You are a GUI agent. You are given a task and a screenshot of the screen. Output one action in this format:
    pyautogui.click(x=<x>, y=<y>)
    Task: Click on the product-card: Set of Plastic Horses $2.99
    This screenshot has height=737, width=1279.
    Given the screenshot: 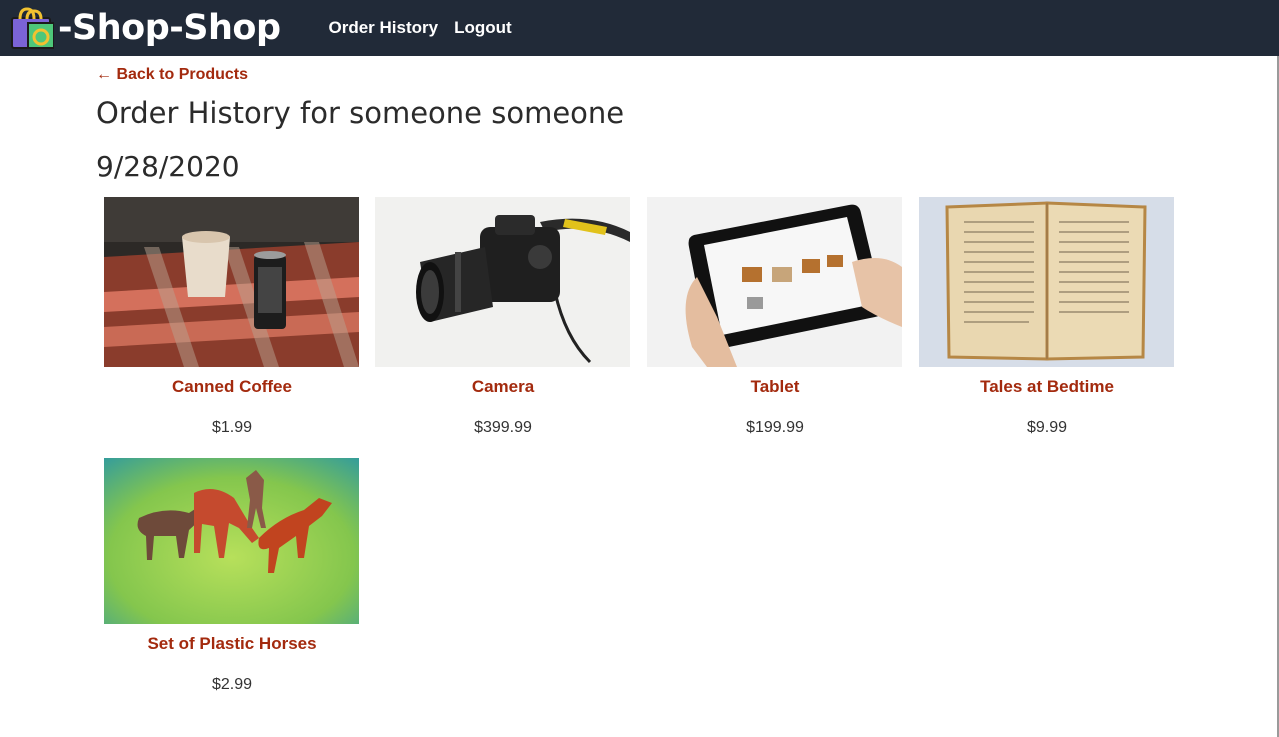 What is the action you would take?
    pyautogui.click(x=232, y=576)
    